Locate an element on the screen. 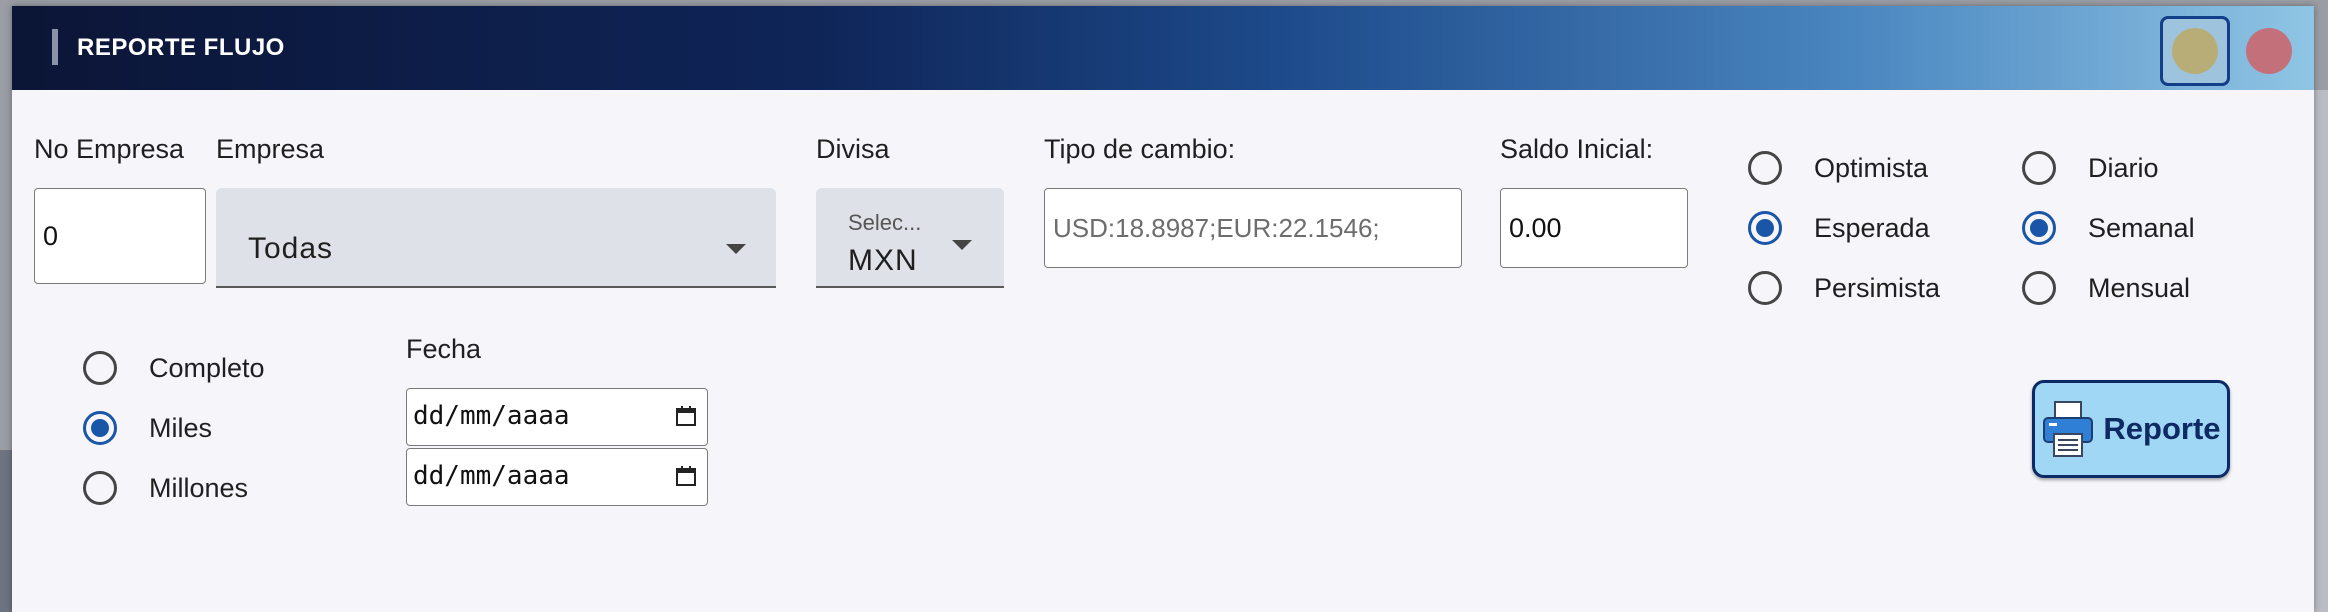 The height and width of the screenshot is (612, 2328). fecha-desde-input: dd/mm/aaaa is located at coordinates (557, 417).